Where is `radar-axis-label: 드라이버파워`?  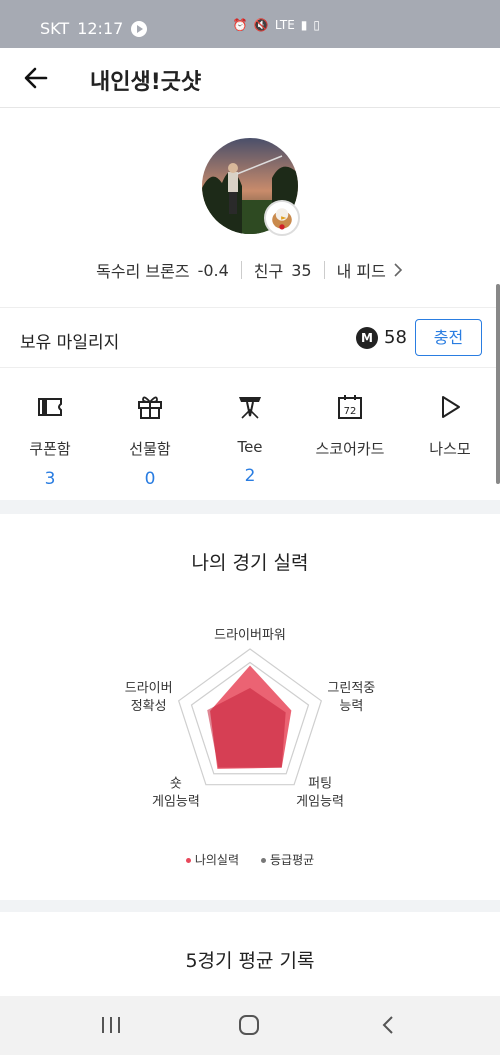
radar-axis-label: 드라이버파워 is located at coordinates (250, 635).